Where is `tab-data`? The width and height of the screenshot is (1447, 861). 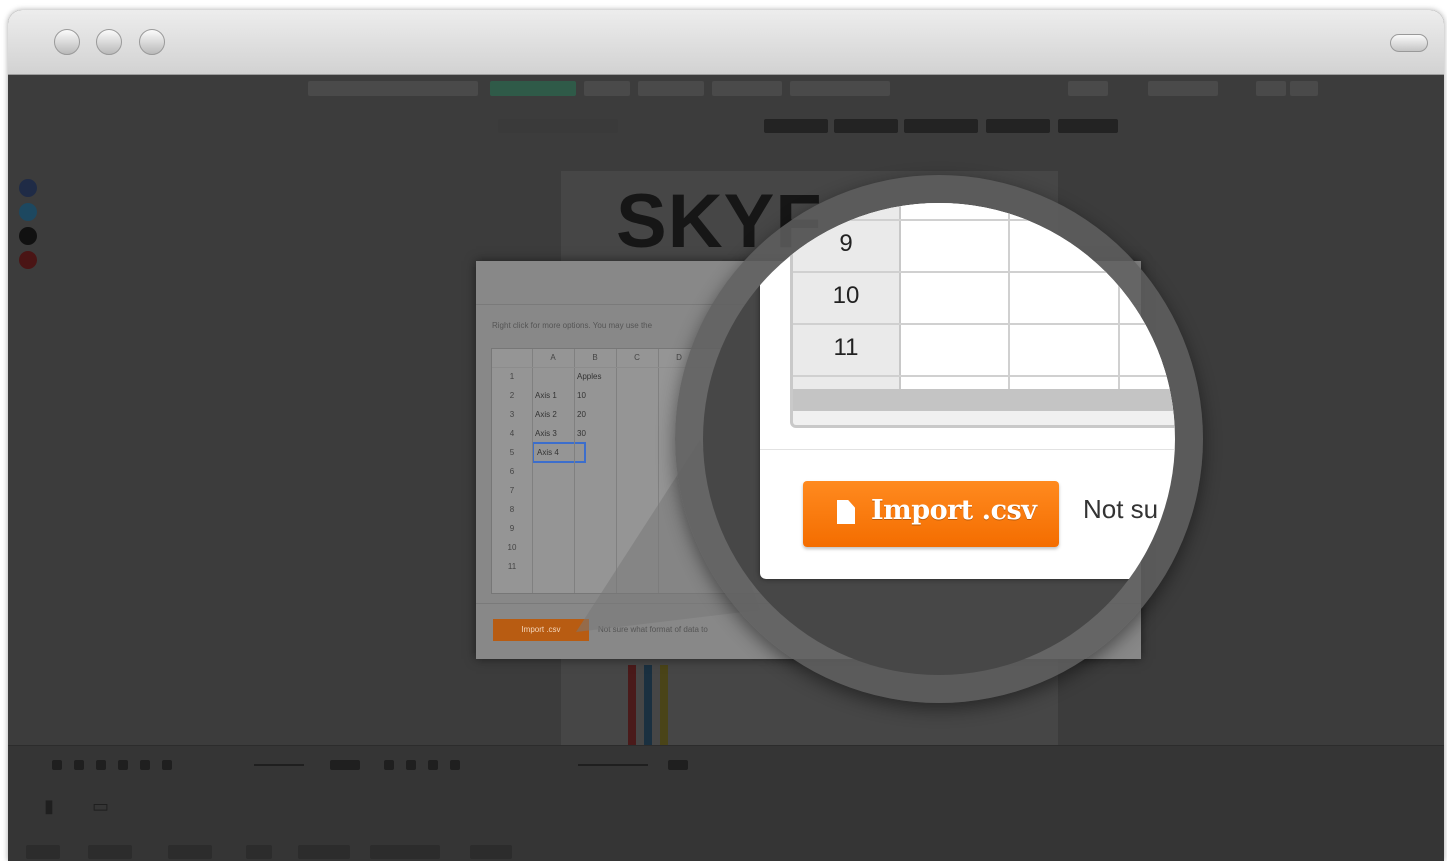 tab-data is located at coordinates (324, 852).